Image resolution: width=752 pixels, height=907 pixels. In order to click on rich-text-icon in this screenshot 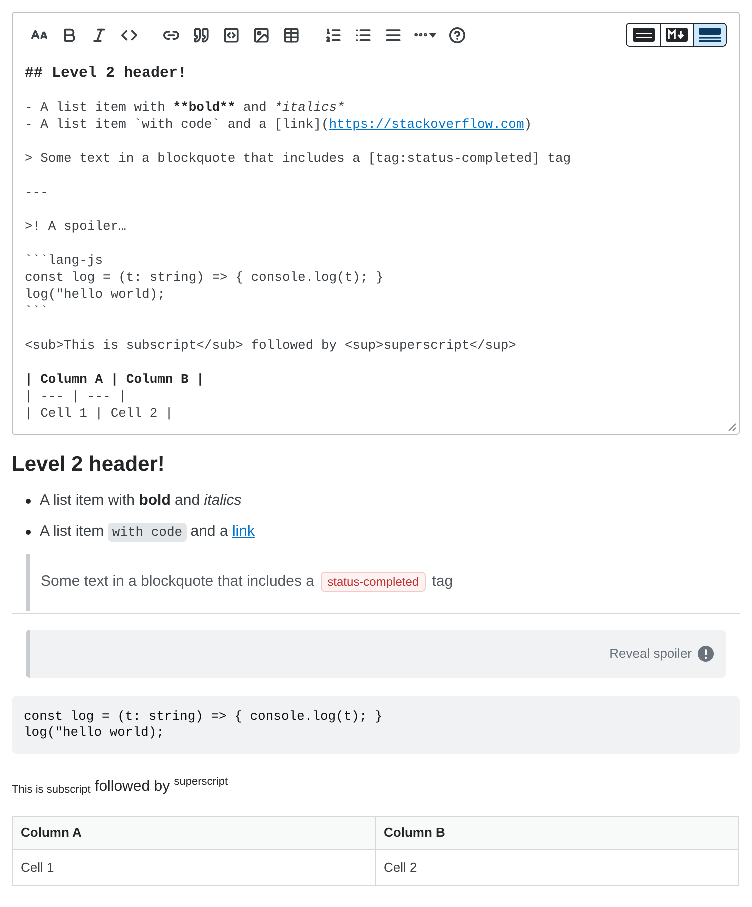, I will do `click(643, 35)`.